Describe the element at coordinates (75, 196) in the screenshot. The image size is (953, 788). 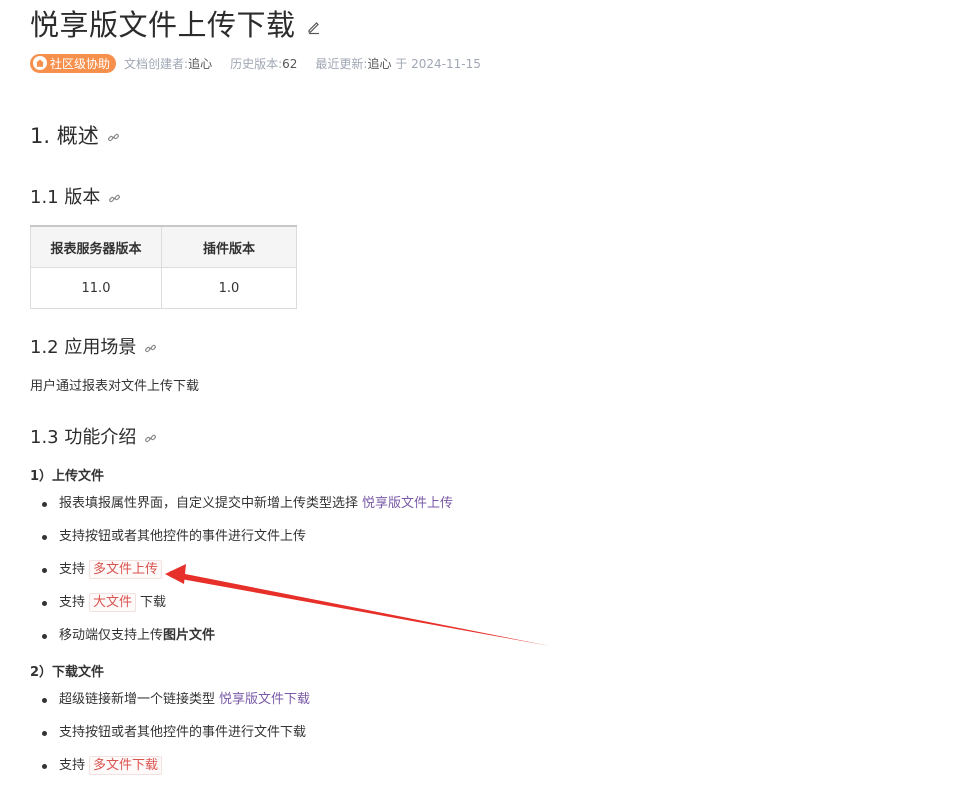
I see `heading-version: 1.1 版本` at that location.